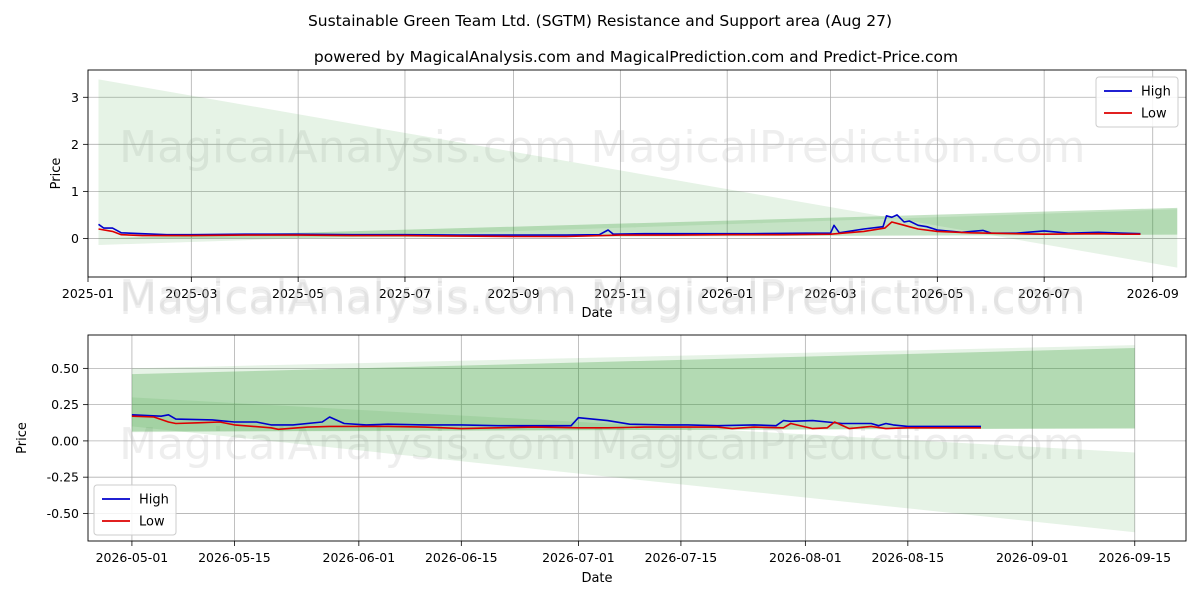  Describe the element at coordinates (1032, 557) in the screenshot. I see `x-tick-label: 2026-09-01` at that location.